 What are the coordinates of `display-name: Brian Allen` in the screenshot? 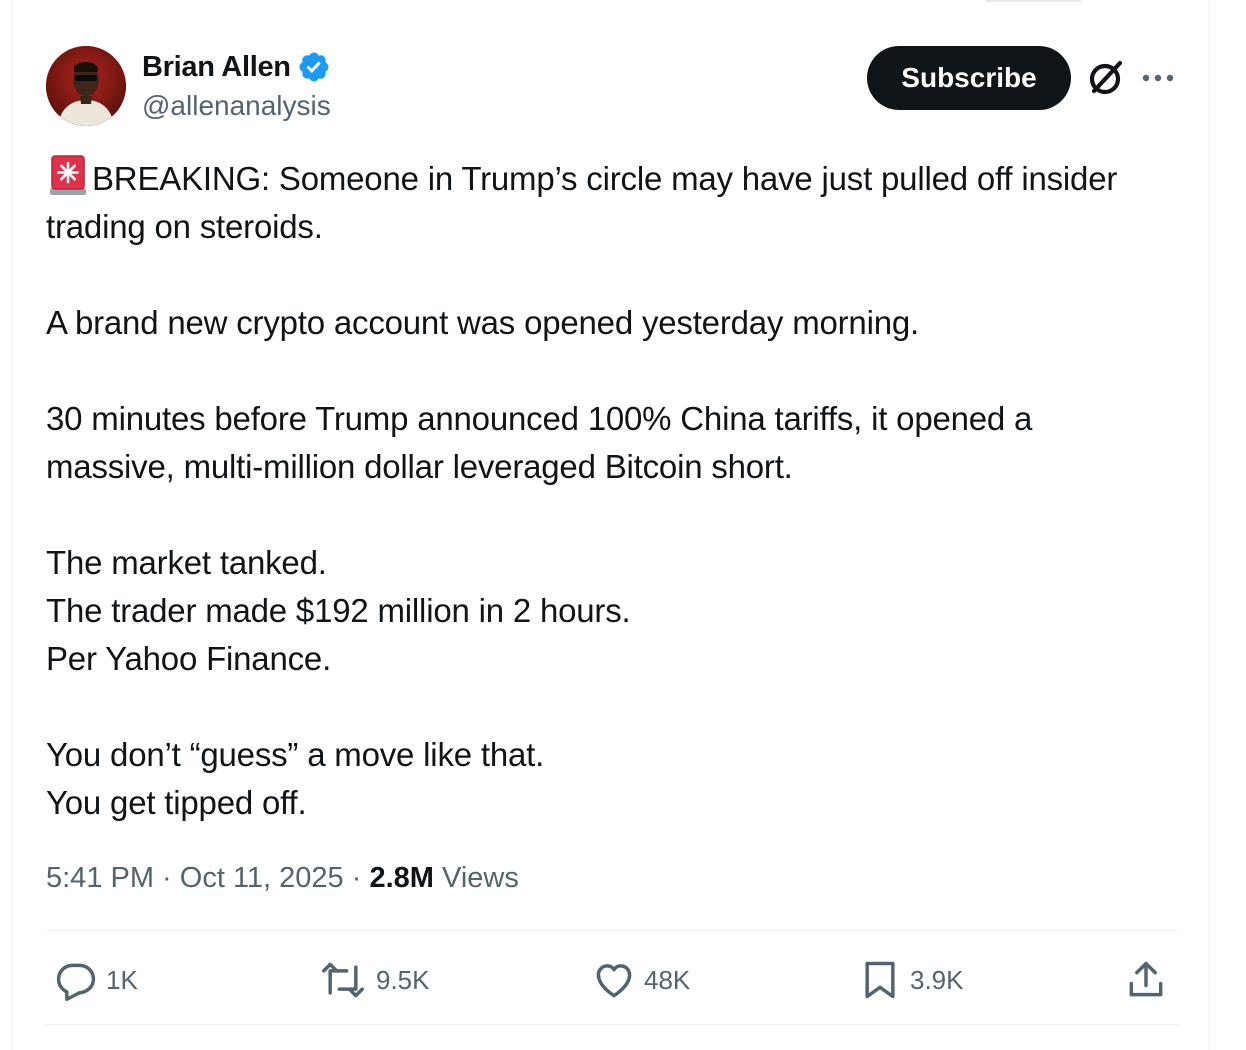 It's located at (216, 67).